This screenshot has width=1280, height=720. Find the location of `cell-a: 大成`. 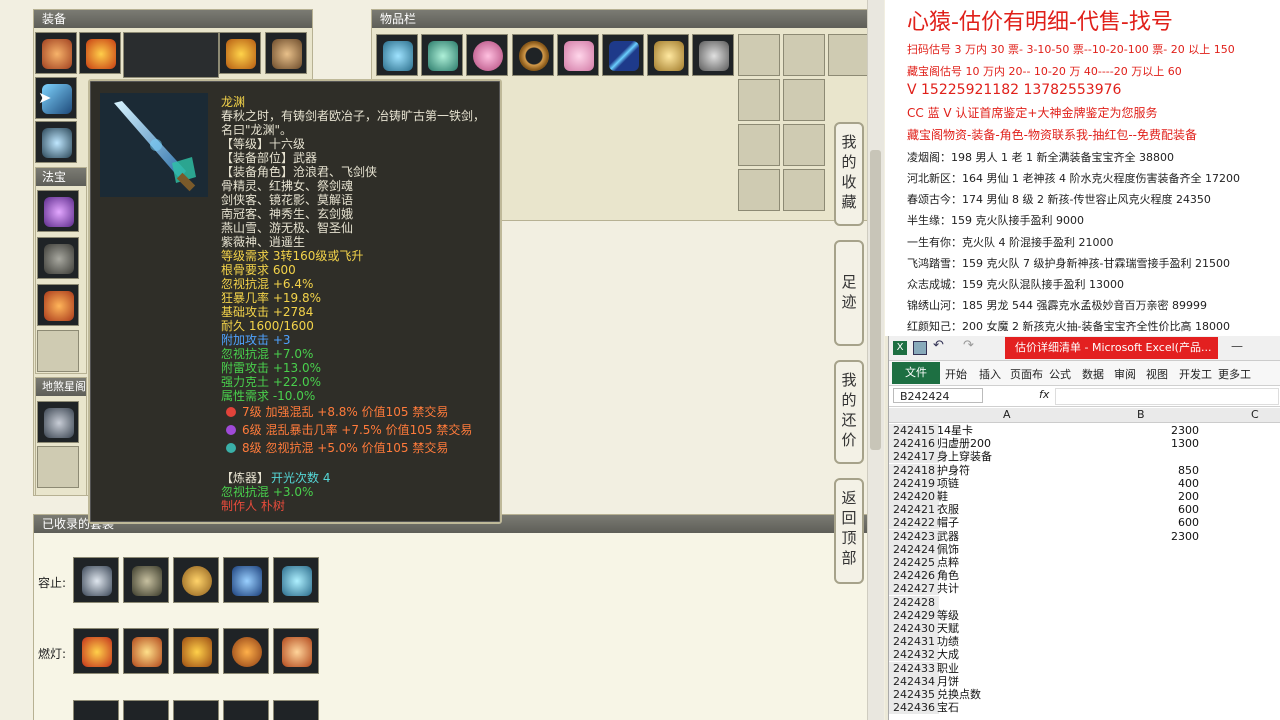

cell-a: 大成 is located at coordinates (948, 654).